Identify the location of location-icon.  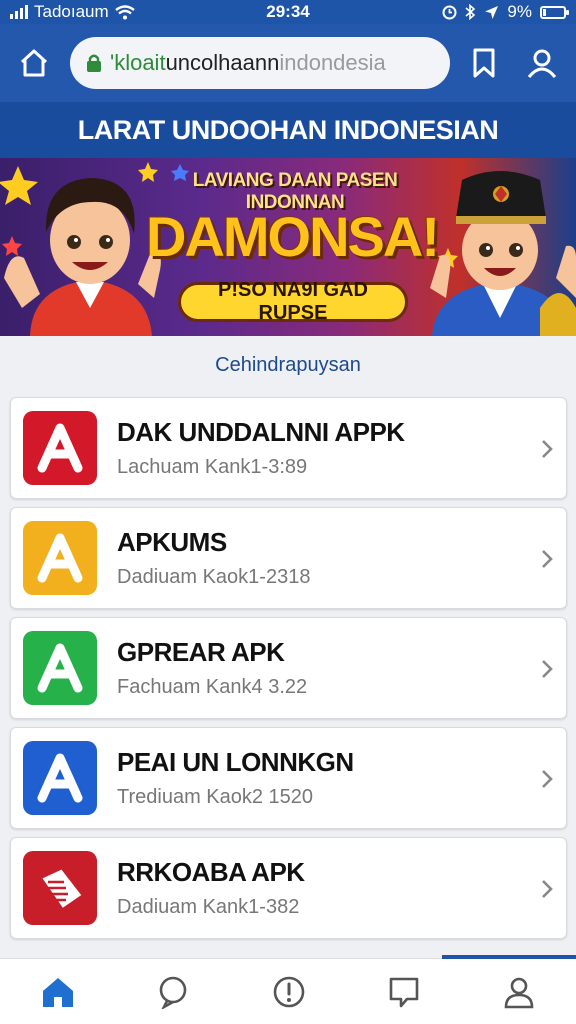
(492, 12).